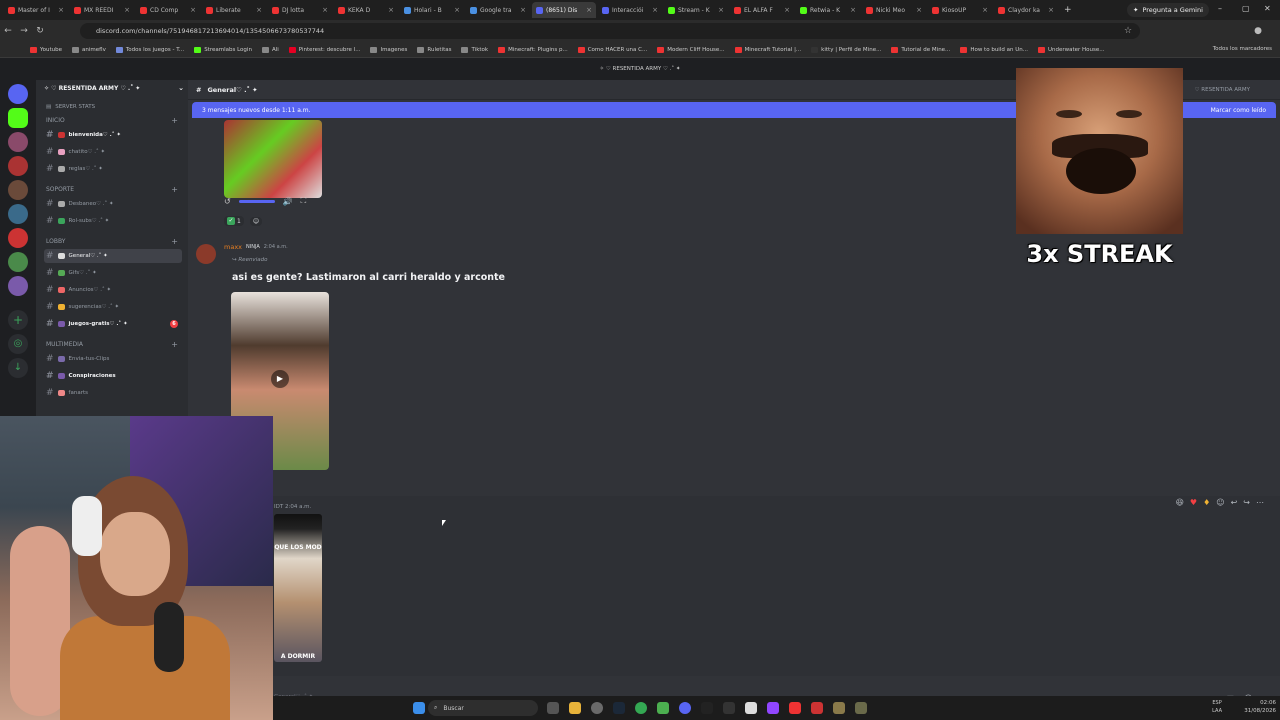 The image size is (1280, 720). What do you see at coordinates (223, 49) in the screenshot?
I see `bookmark-item: Streamlabs Login` at bounding box center [223, 49].